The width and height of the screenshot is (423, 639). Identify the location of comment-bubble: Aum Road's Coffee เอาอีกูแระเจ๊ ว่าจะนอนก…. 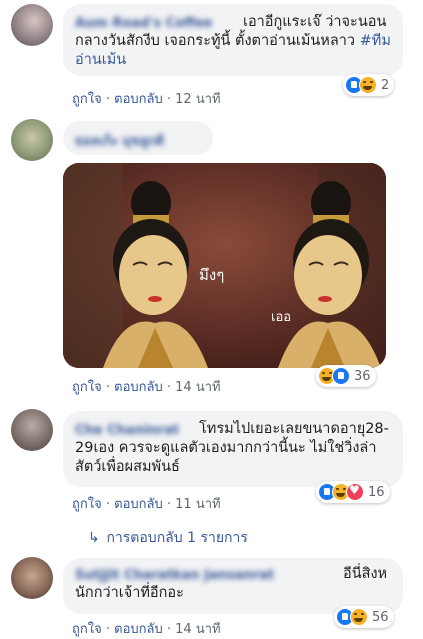
(233, 40).